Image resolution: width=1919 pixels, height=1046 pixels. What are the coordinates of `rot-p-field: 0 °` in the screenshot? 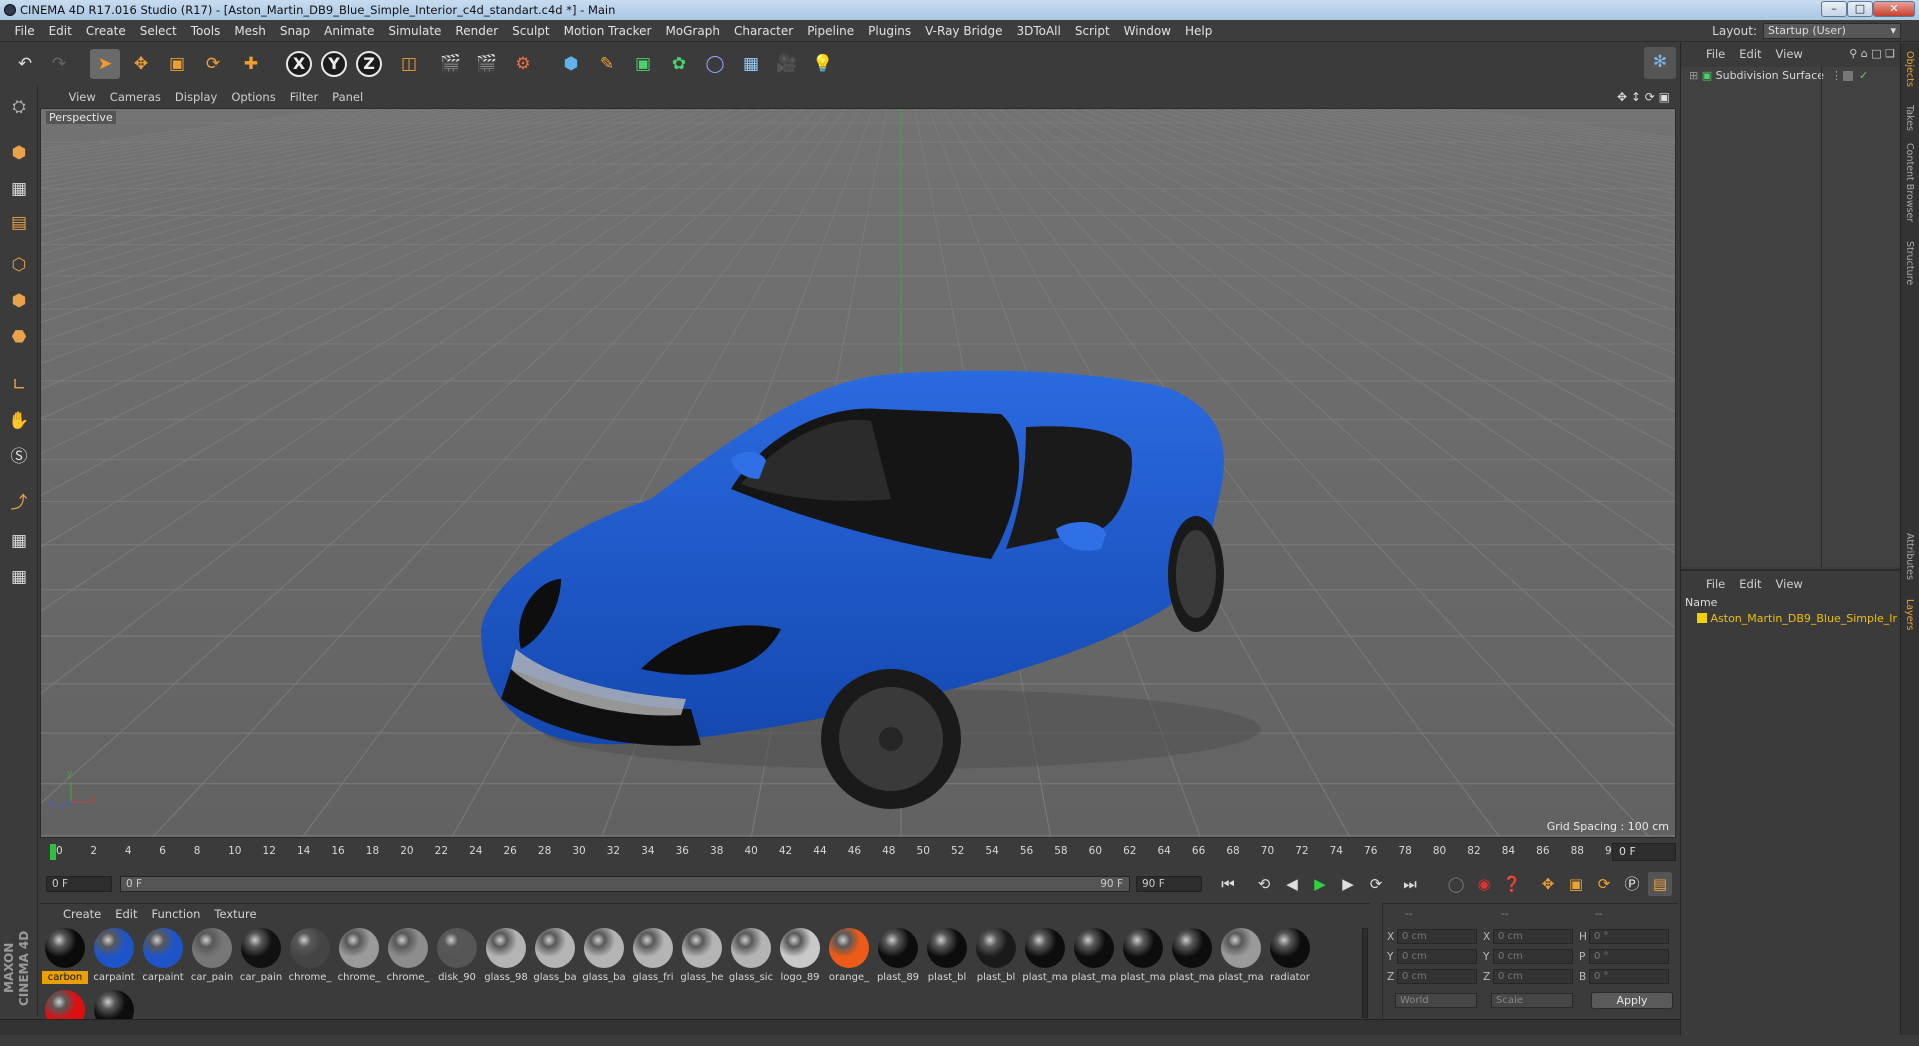 It's located at (1629, 956).